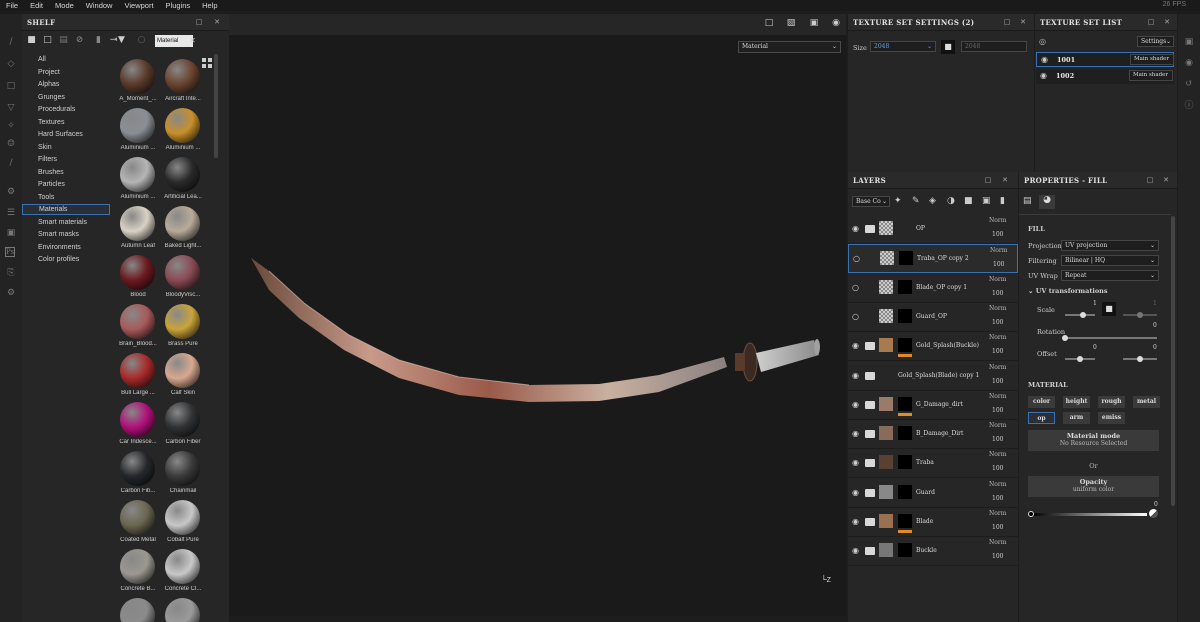 The image size is (1200, 622). I want to click on material-thumbnail: Coated Metal, so click(138, 522).